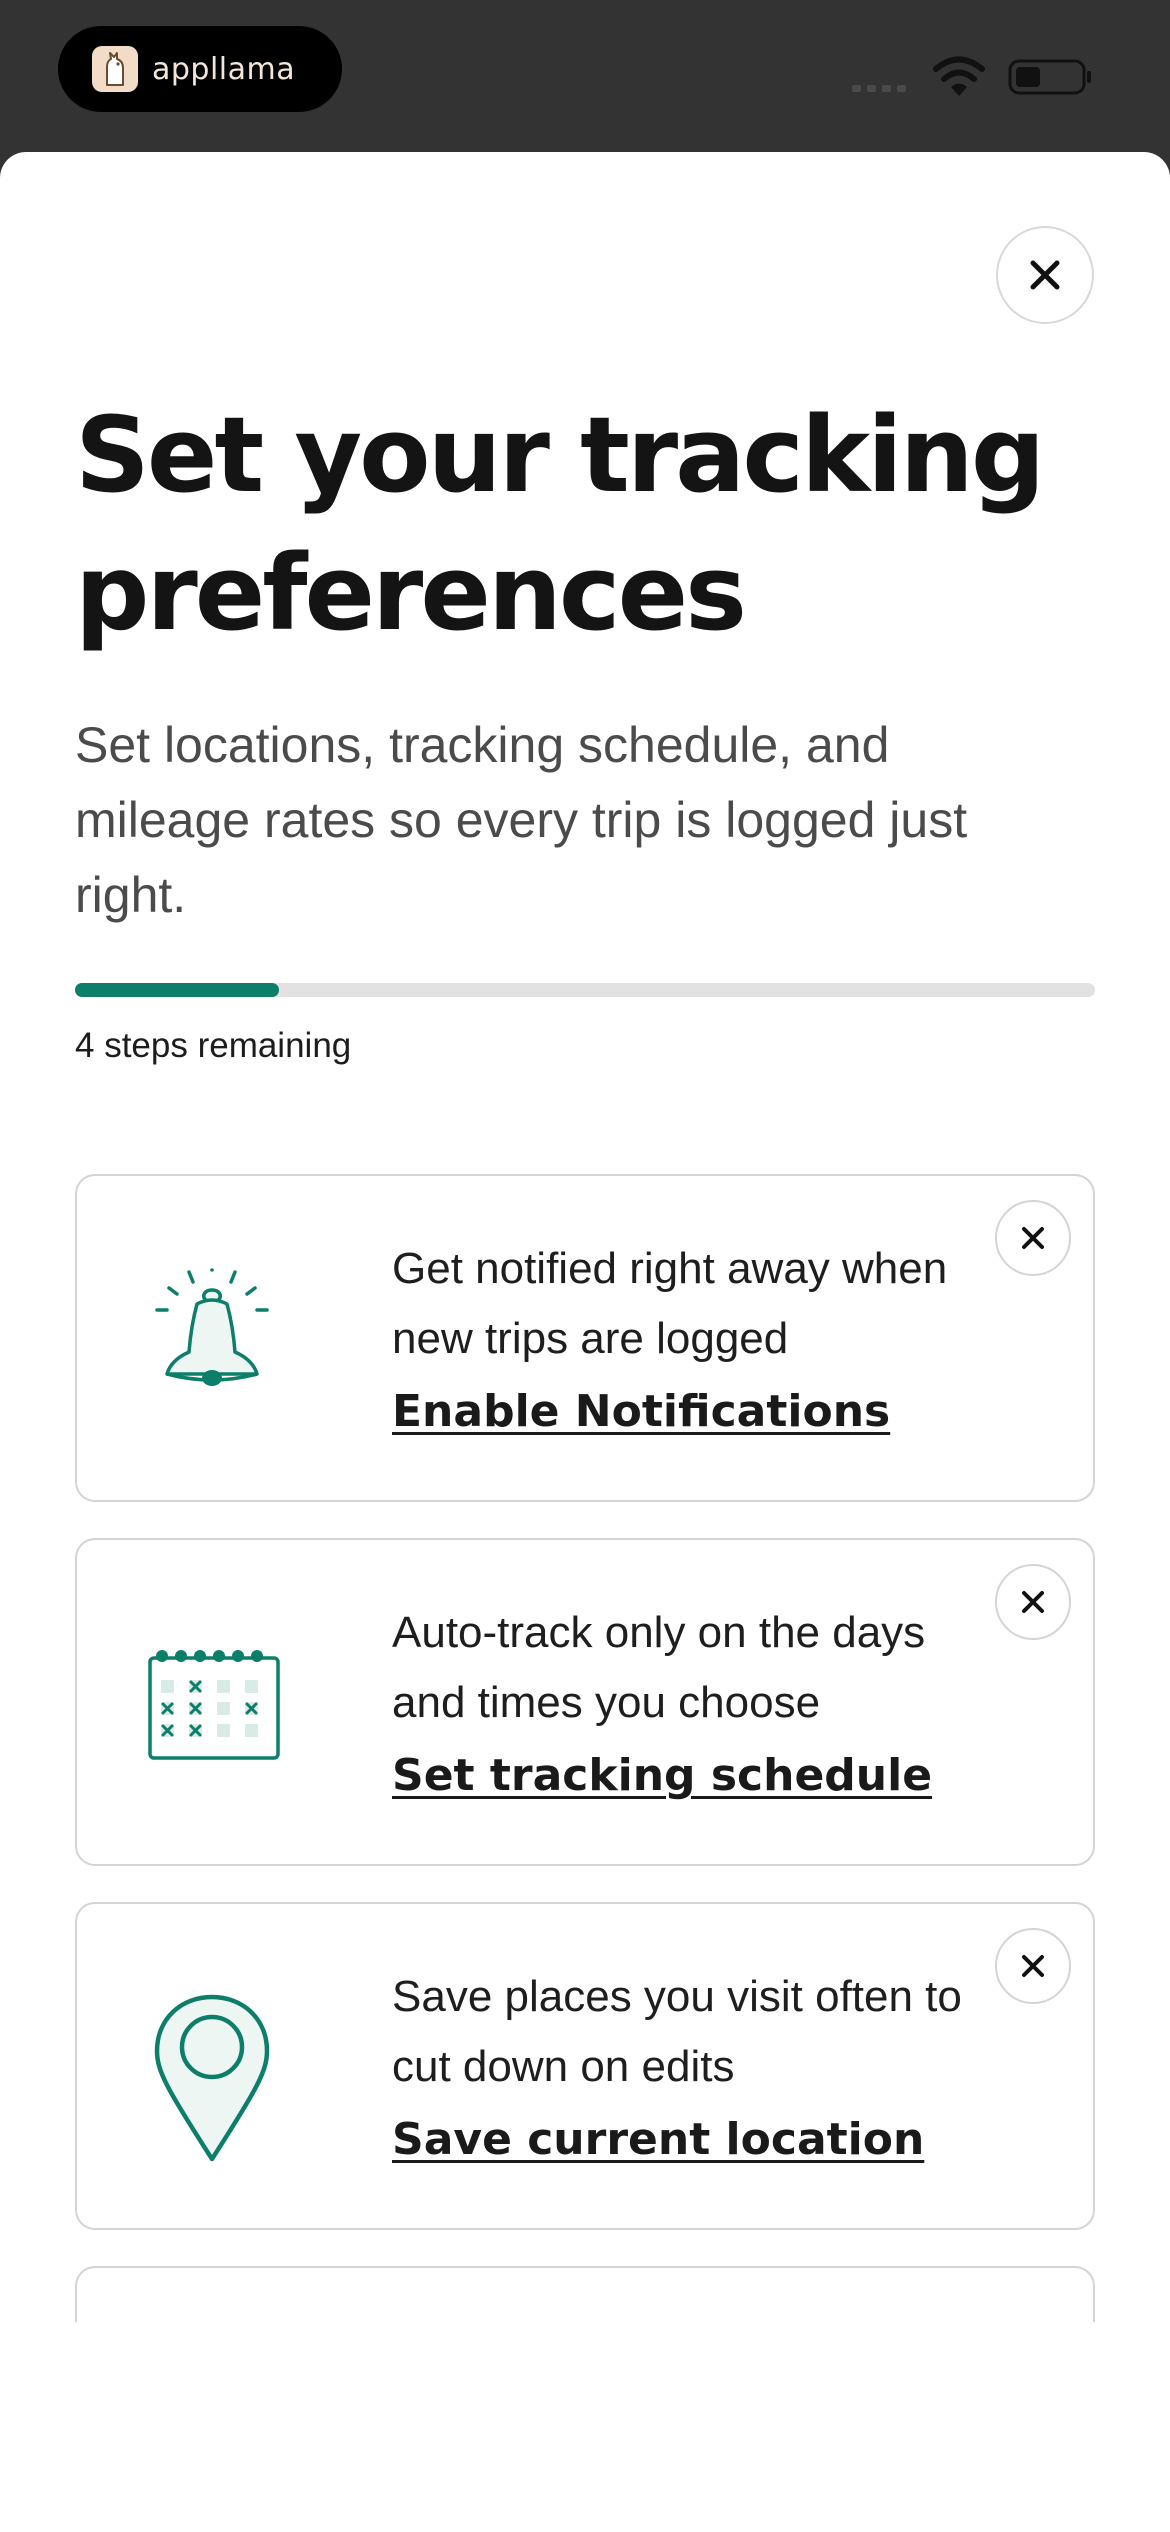 This screenshot has height=2532, width=1170. Describe the element at coordinates (658, 2139) in the screenshot. I see `save-current-location-link: Save current location` at that location.